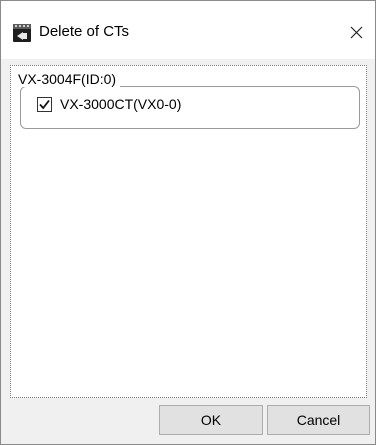 Image resolution: width=376 pixels, height=445 pixels. What do you see at coordinates (69, 79) in the screenshot?
I see `device-group-label: VX-3004F(ID:0)` at bounding box center [69, 79].